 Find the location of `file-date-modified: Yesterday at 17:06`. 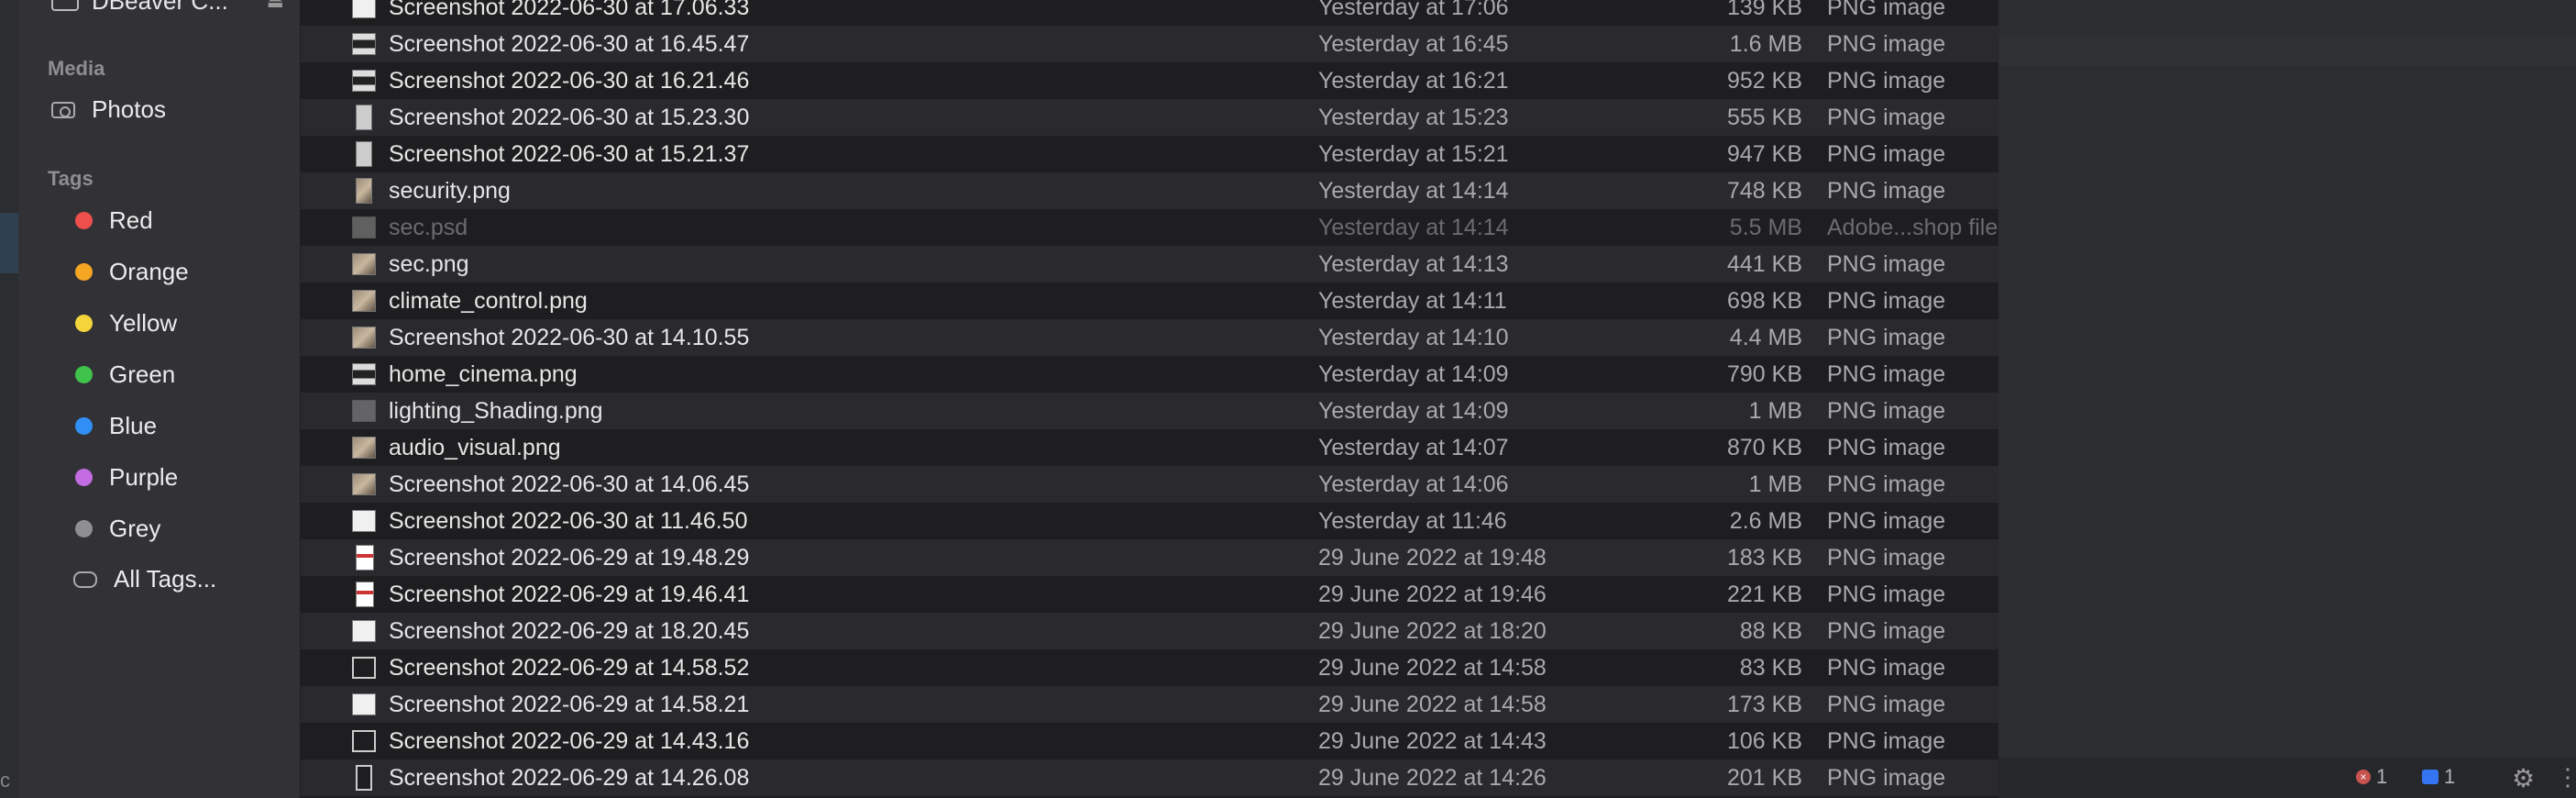

file-date-modified: Yesterday at 17:06 is located at coordinates (1414, 10).